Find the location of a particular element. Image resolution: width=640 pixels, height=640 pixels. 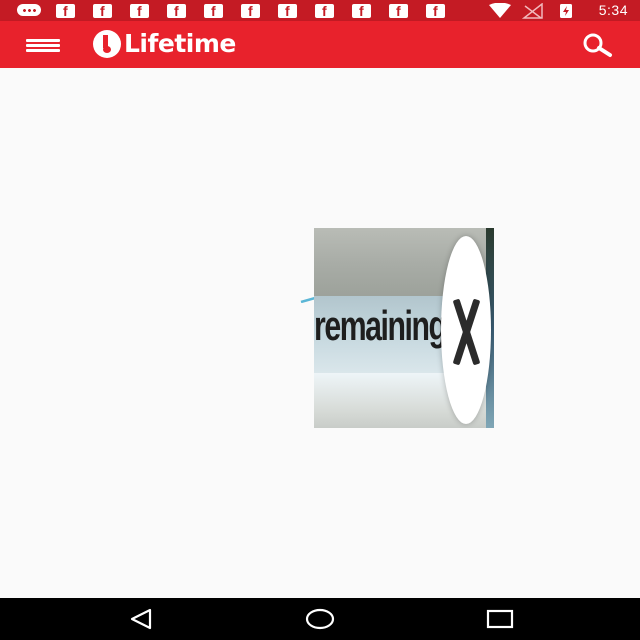

ad-overlay: remaining is located at coordinates (404, 328).